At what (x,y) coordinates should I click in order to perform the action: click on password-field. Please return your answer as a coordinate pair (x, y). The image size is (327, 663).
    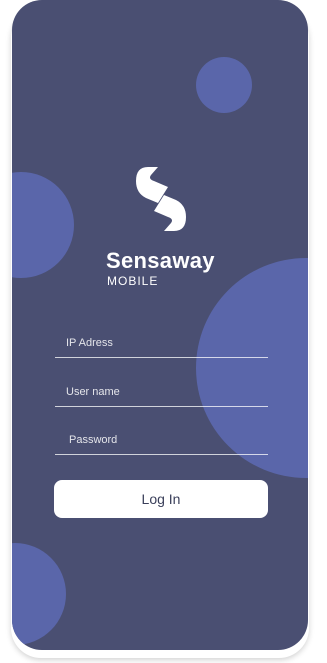
    Looking at the image, I should click on (161, 441).